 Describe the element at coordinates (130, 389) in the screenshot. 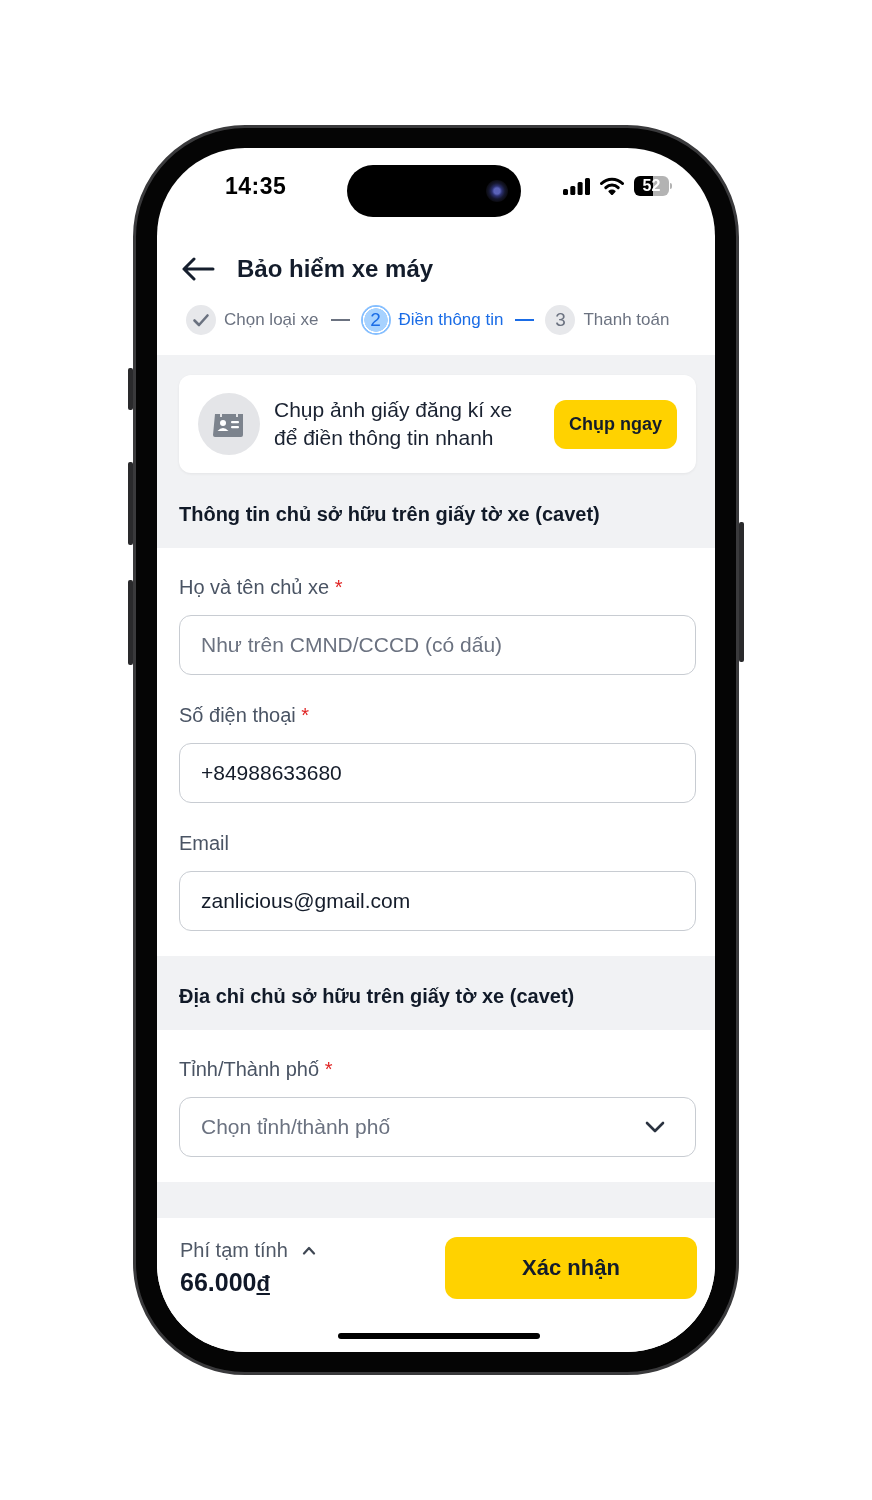

I see `phone-side-key` at that location.